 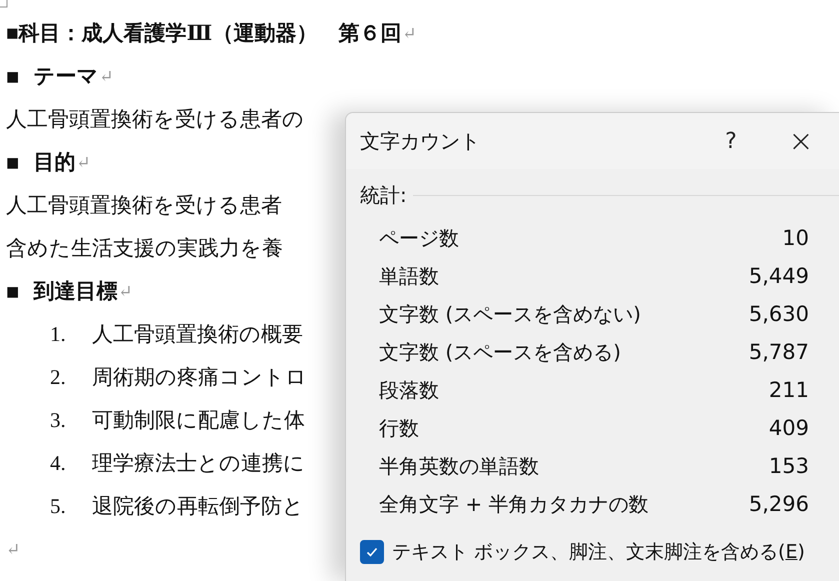 I want to click on stat-label: 文字数 (スペースを含める), so click(x=500, y=352).